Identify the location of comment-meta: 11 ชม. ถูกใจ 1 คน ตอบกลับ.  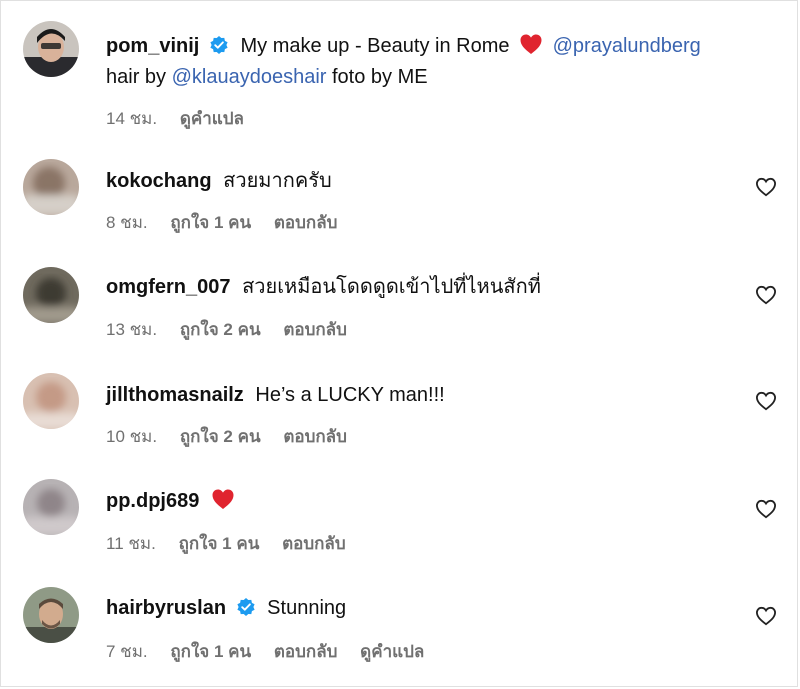
(235, 543).